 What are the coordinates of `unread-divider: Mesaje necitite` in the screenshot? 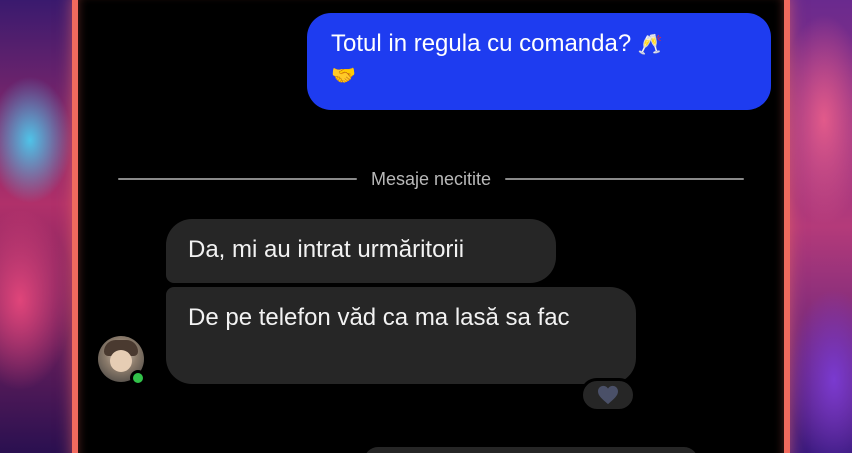 It's located at (431, 179).